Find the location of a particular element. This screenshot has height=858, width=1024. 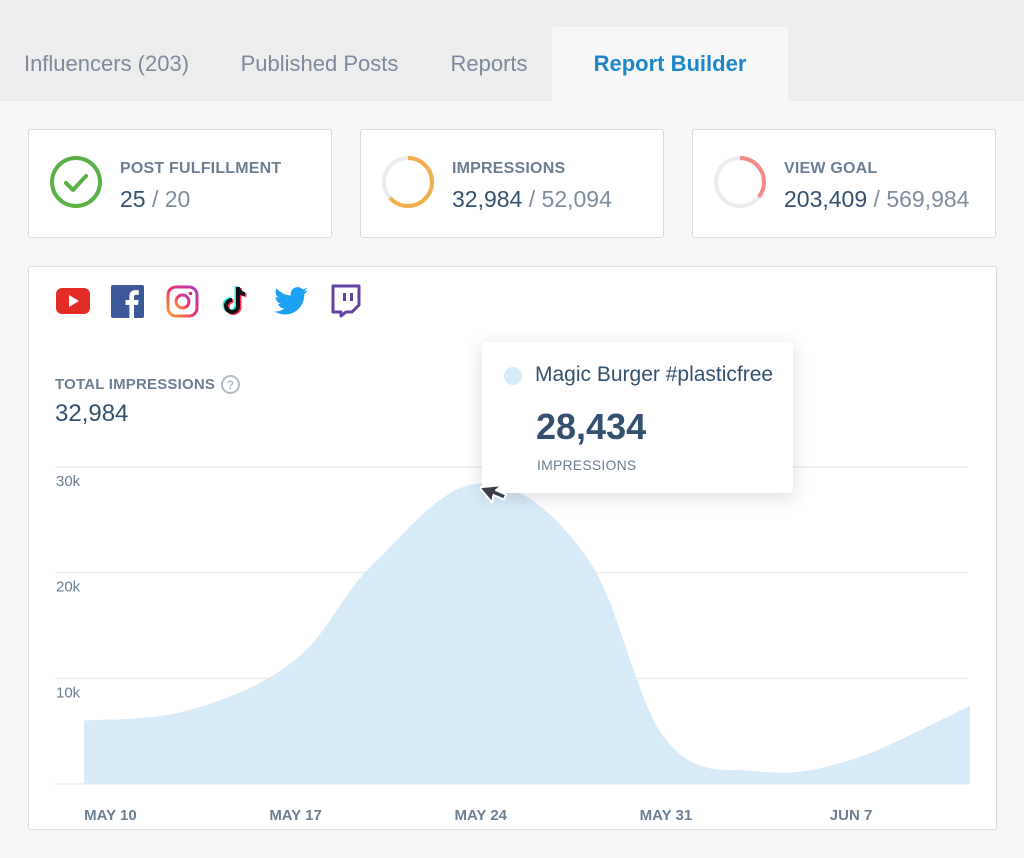

stat-title: VIEW GOAL is located at coordinates (831, 168).